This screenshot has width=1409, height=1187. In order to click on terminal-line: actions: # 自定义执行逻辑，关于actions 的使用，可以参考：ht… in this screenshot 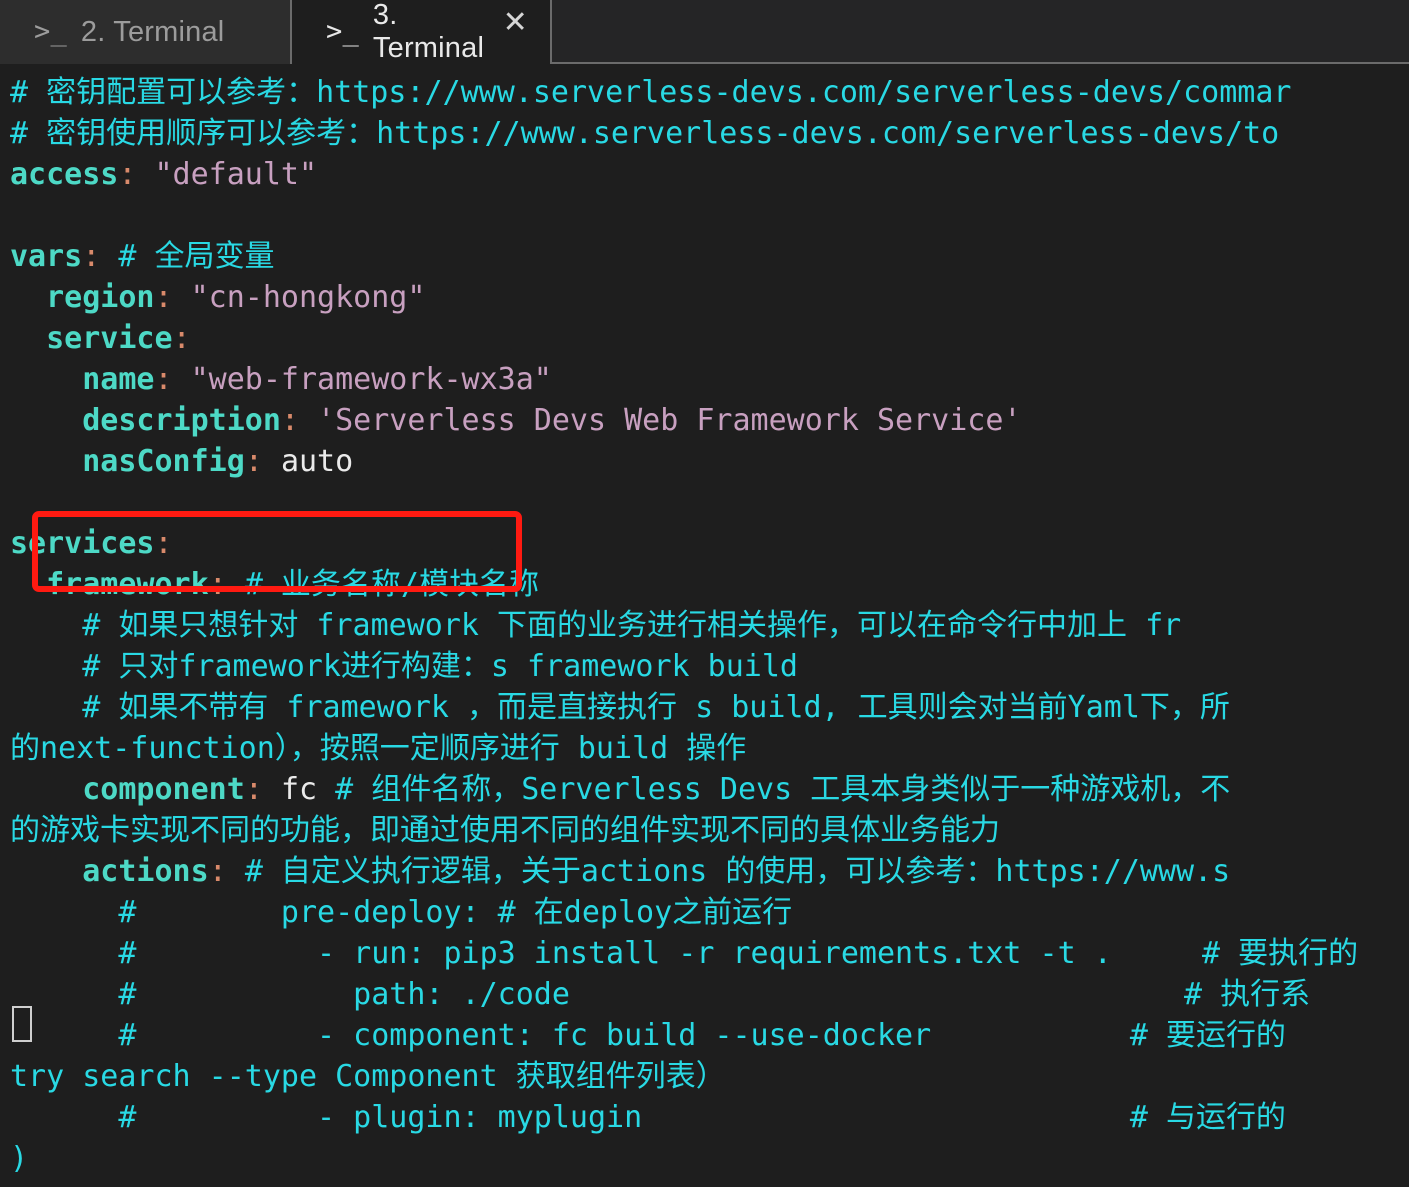, I will do `click(684, 871)`.